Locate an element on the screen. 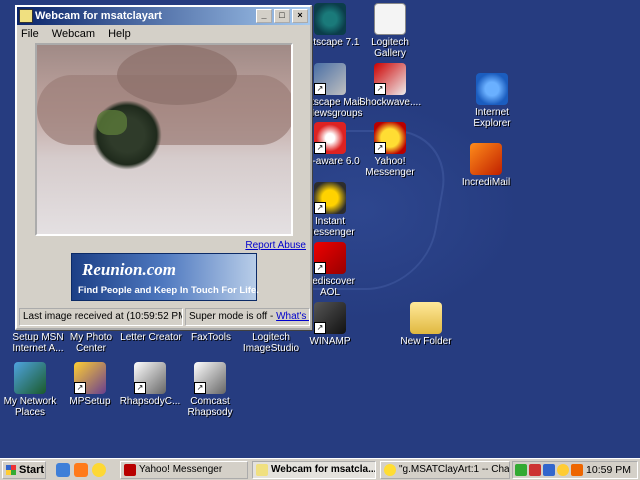  network-places-icon is located at coordinates (30, 378).